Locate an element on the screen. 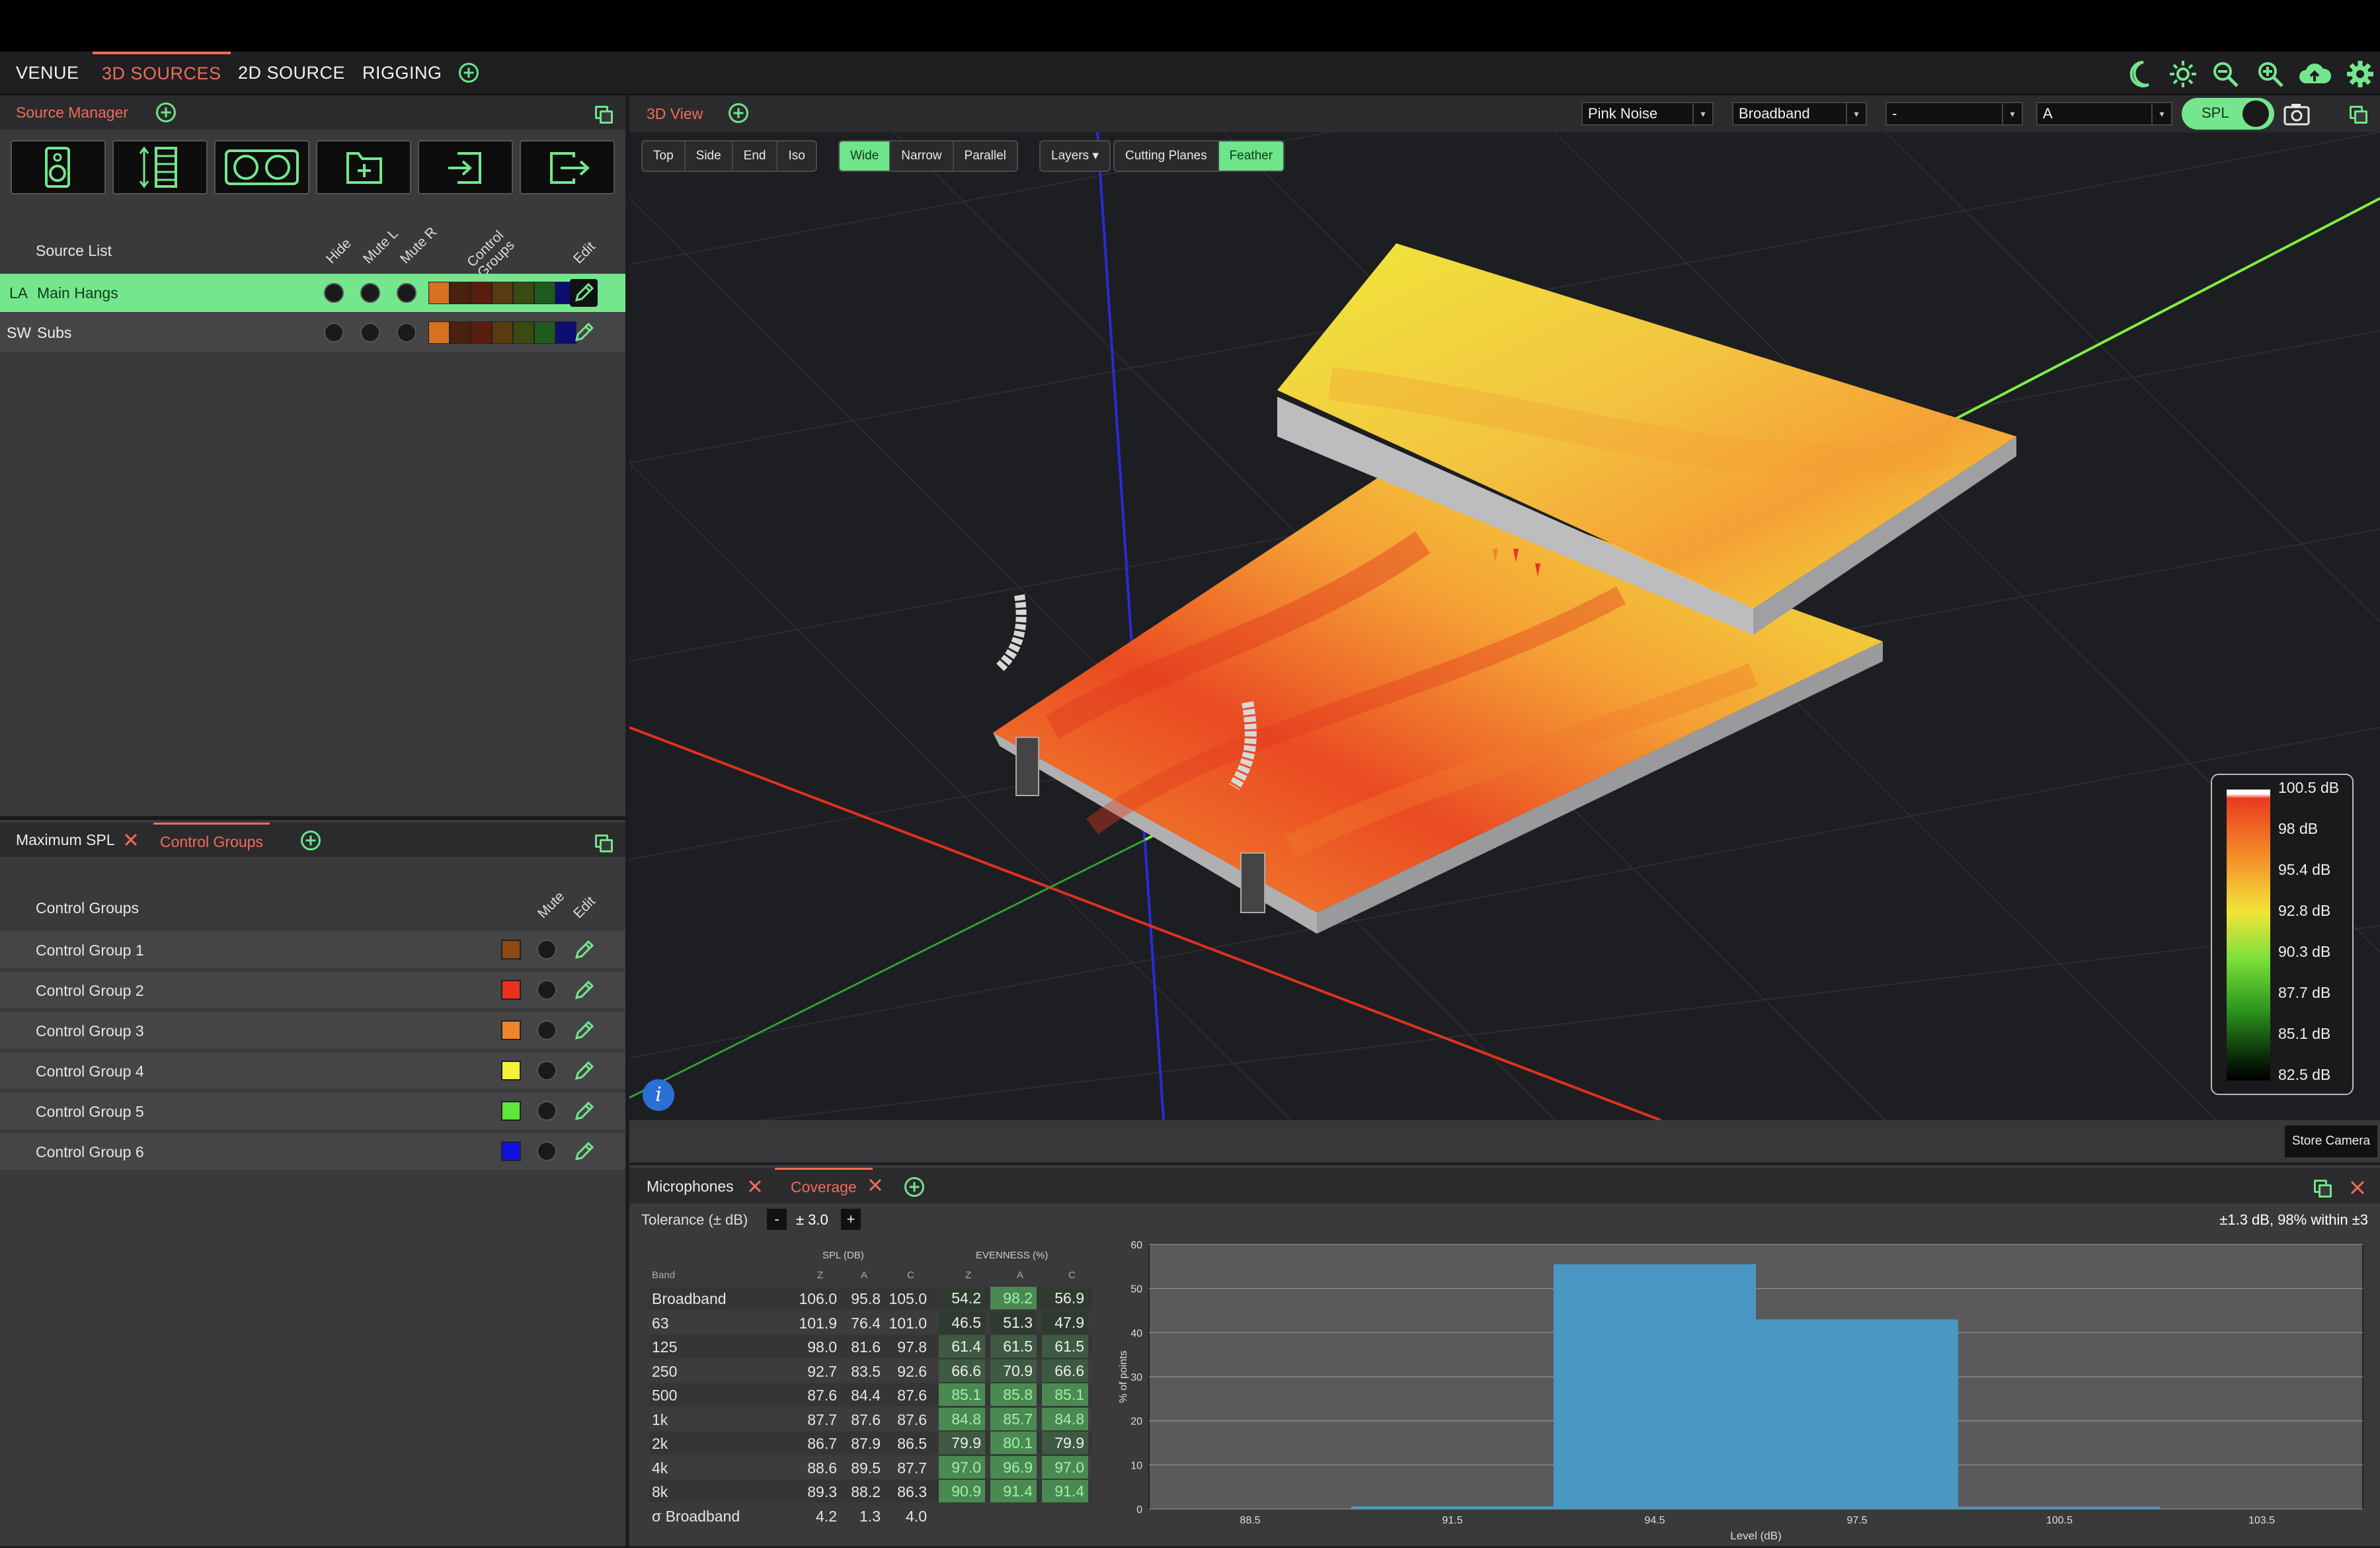 The image size is (2380, 1548). add-speaker-button is located at coordinates (58, 167).